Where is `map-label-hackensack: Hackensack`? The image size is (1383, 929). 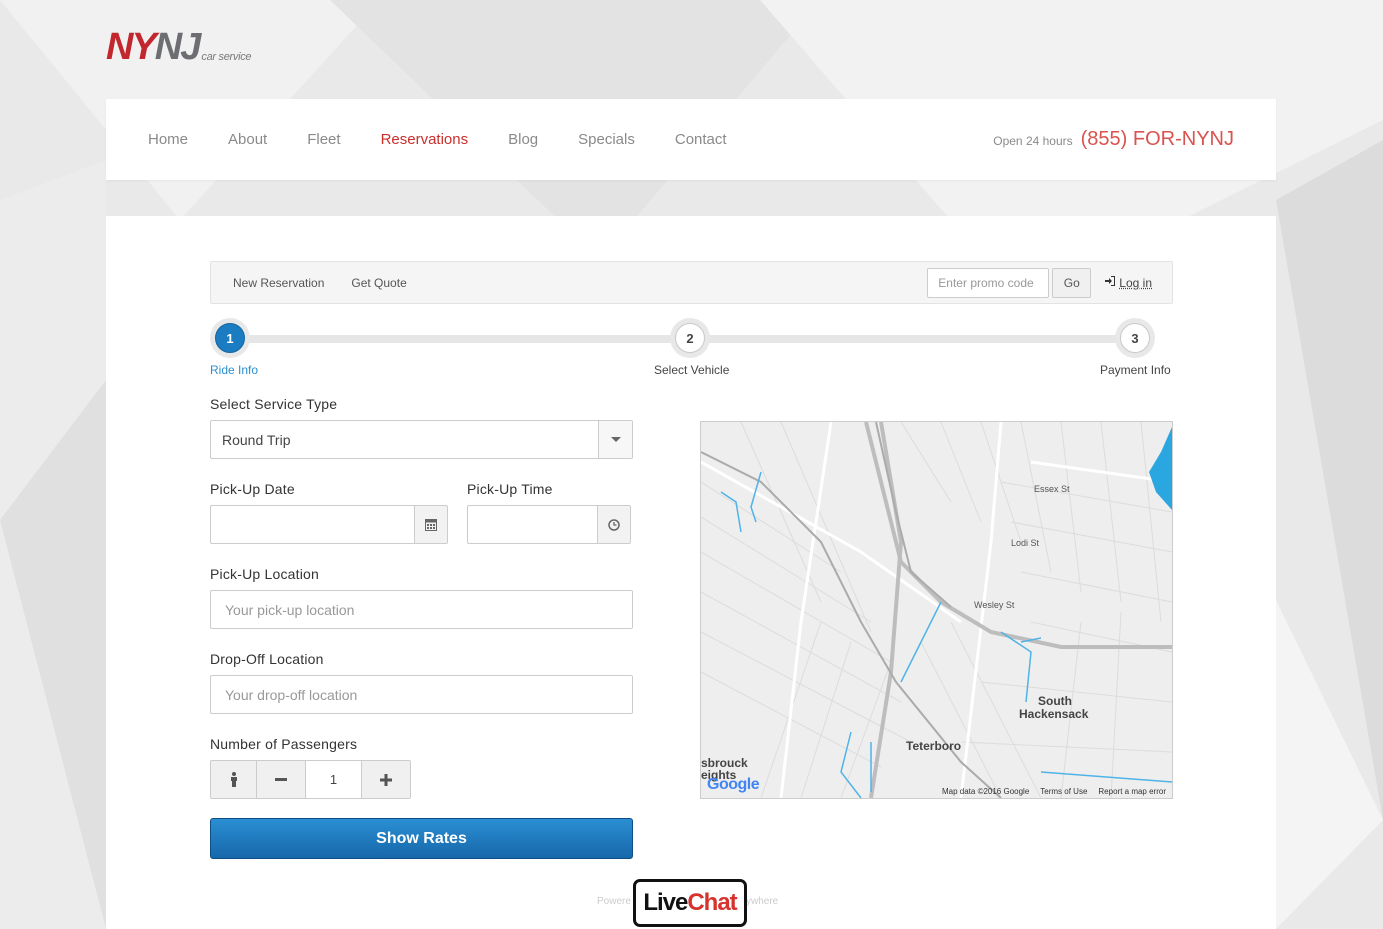
map-label-hackensack: Hackensack is located at coordinates (1054, 714).